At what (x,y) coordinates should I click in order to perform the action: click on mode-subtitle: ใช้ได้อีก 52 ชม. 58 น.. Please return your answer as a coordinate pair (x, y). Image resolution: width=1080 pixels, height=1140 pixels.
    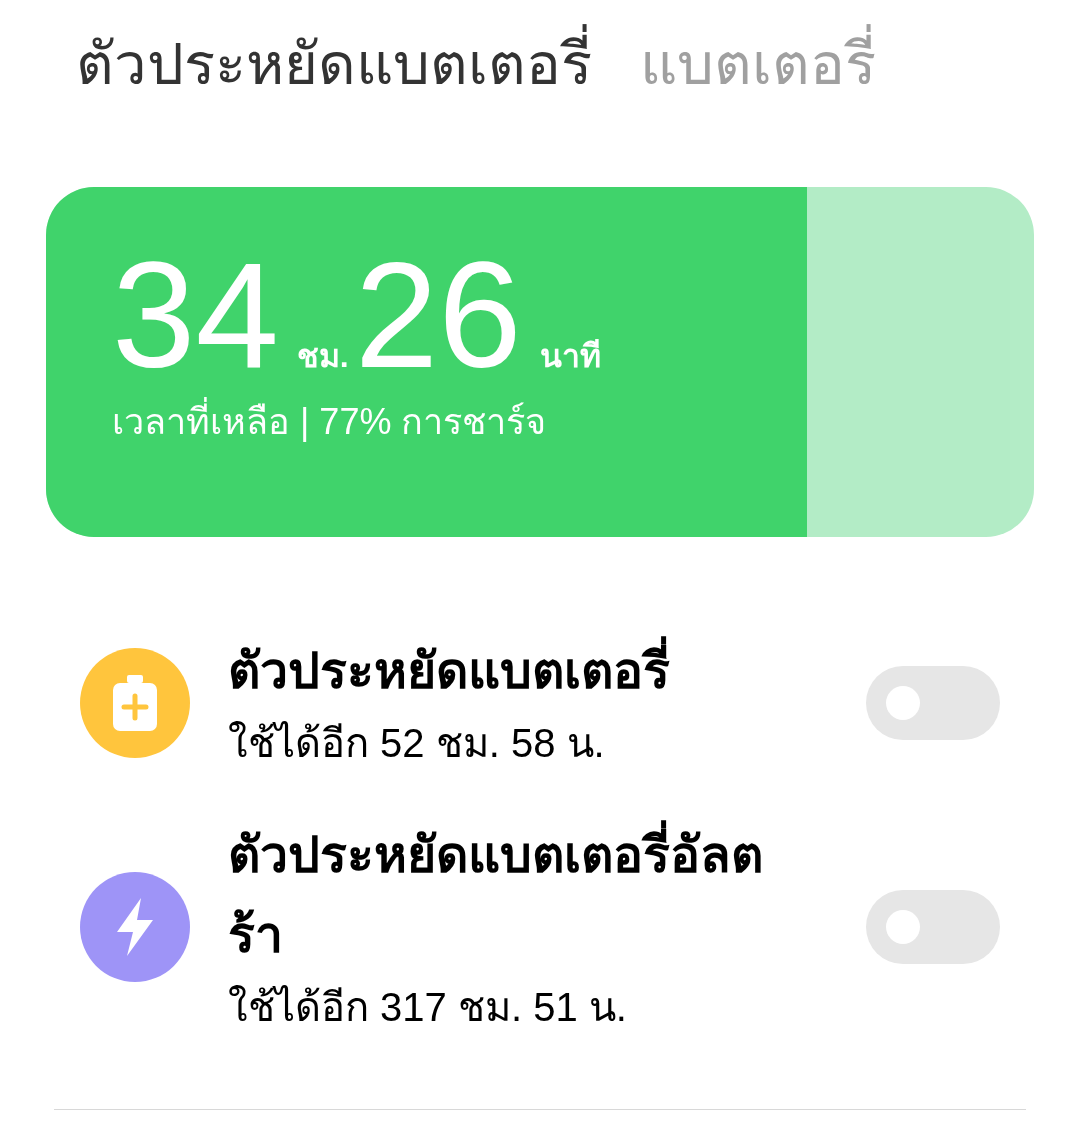
    Looking at the image, I should click on (417, 743).